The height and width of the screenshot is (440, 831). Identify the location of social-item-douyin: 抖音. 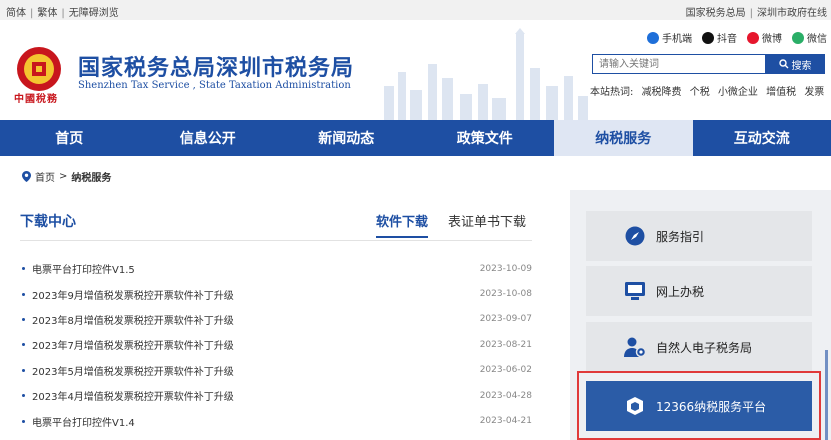
(719, 37).